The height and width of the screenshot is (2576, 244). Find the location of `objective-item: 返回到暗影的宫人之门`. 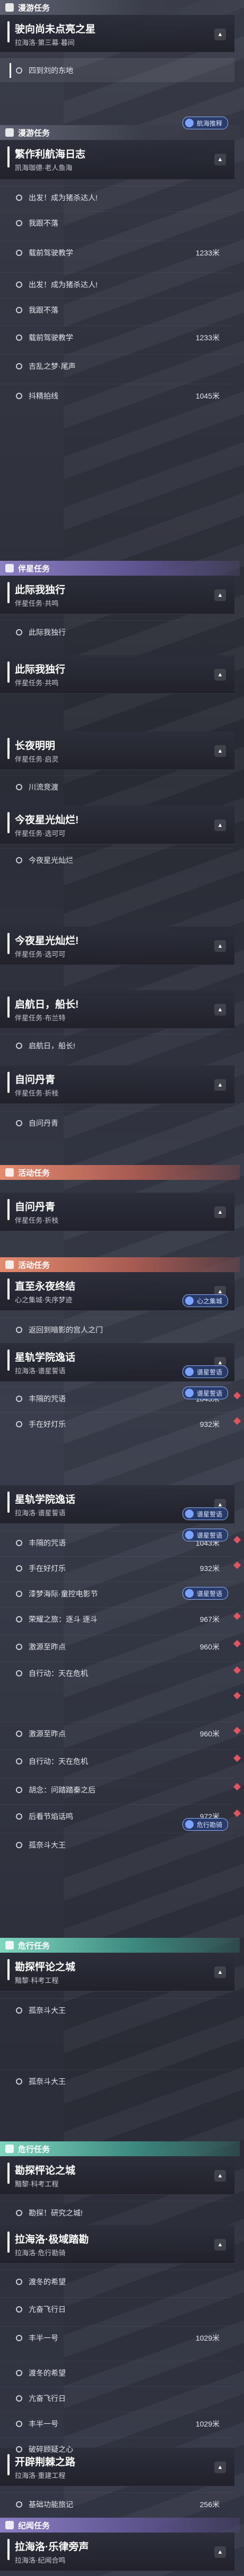

objective-item: 返回到暗影的宫人之门 is located at coordinates (117, 1330).